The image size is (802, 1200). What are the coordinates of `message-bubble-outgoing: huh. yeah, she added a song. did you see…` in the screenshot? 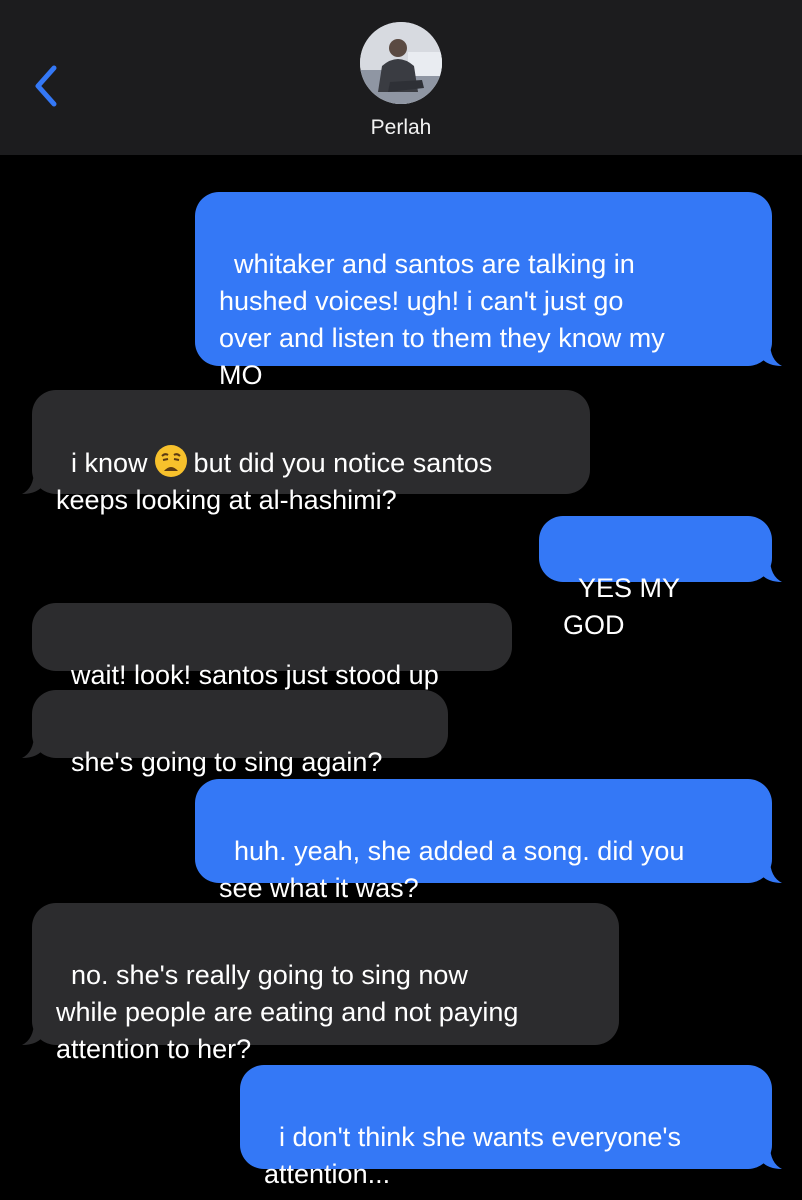 It's located at (483, 841).